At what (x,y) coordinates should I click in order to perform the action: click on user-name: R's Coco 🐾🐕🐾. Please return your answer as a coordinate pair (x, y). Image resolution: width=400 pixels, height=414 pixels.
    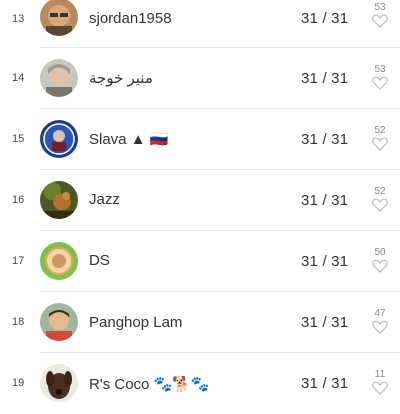
    Looking at the image, I should click on (149, 384).